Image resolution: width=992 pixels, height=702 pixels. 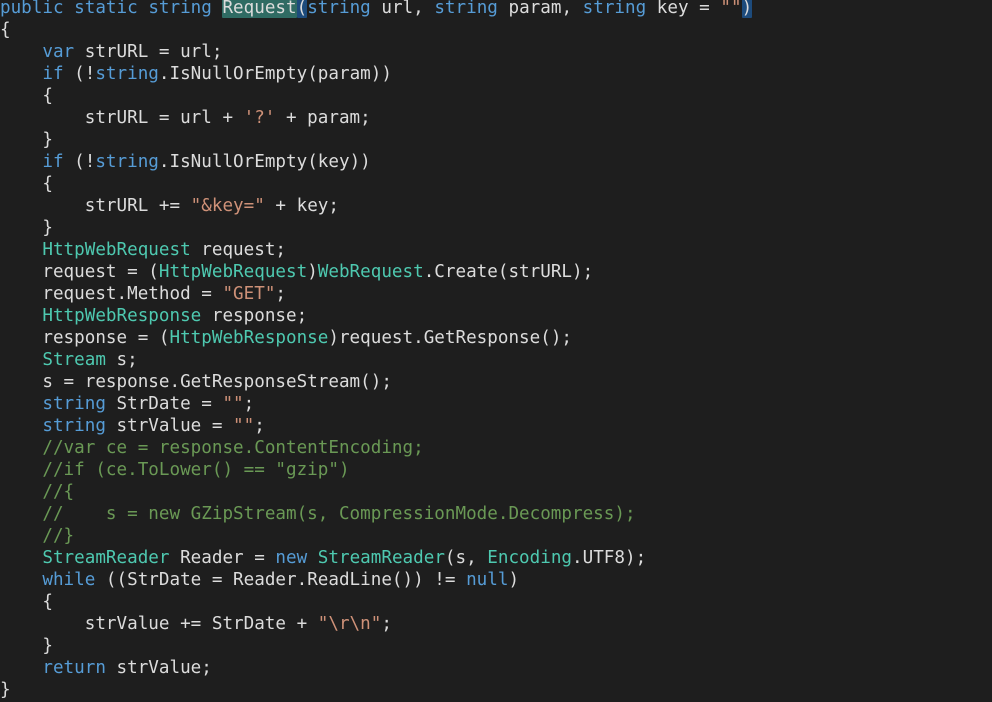 What do you see at coordinates (496, 360) in the screenshot?
I see `code-line: Stream s;` at bounding box center [496, 360].